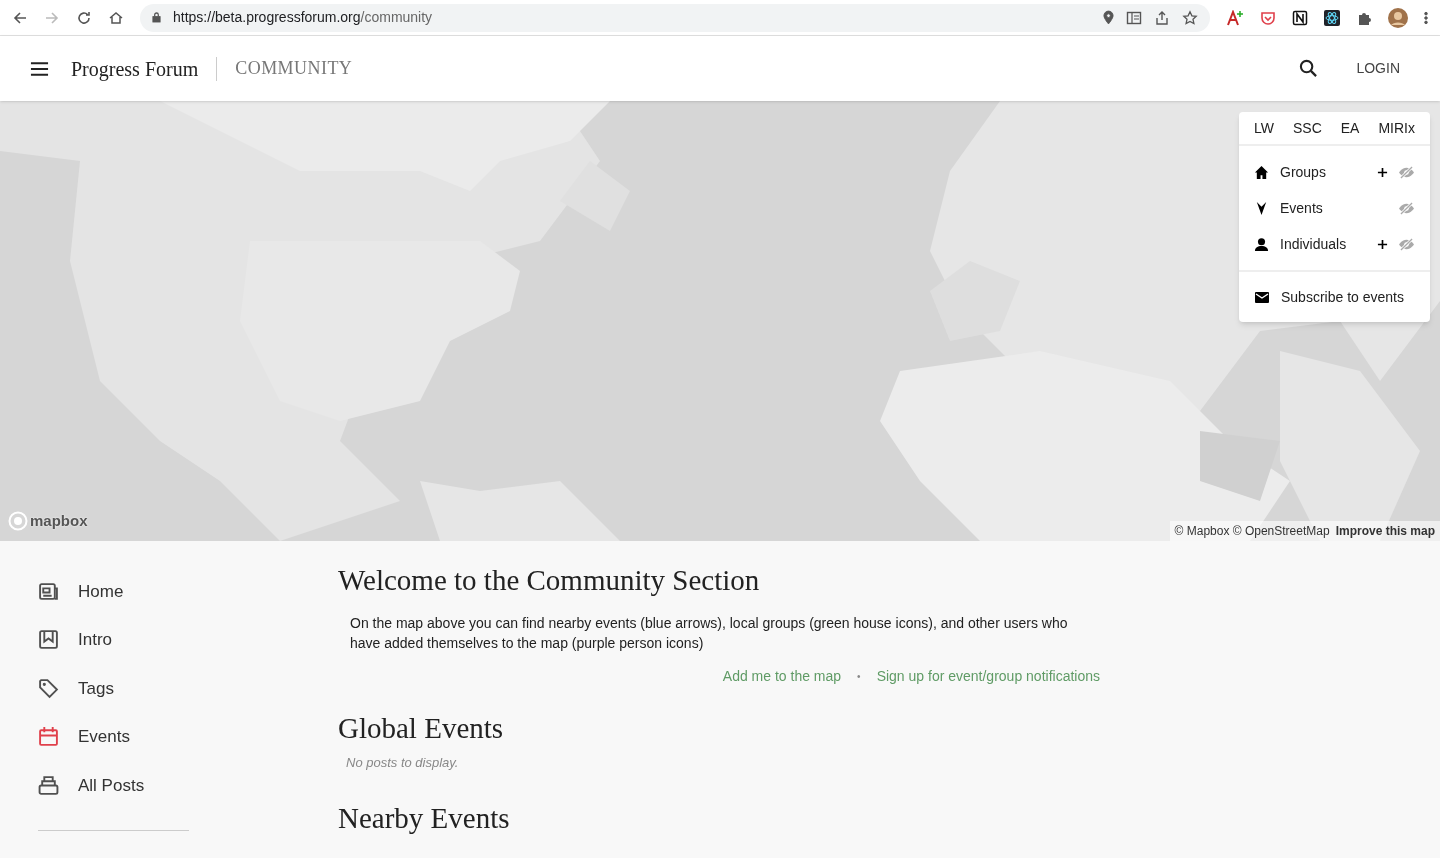 The width and height of the screenshot is (1440, 858). What do you see at coordinates (1235, 17) in the screenshot?
I see `font-extension-icon` at bounding box center [1235, 17].